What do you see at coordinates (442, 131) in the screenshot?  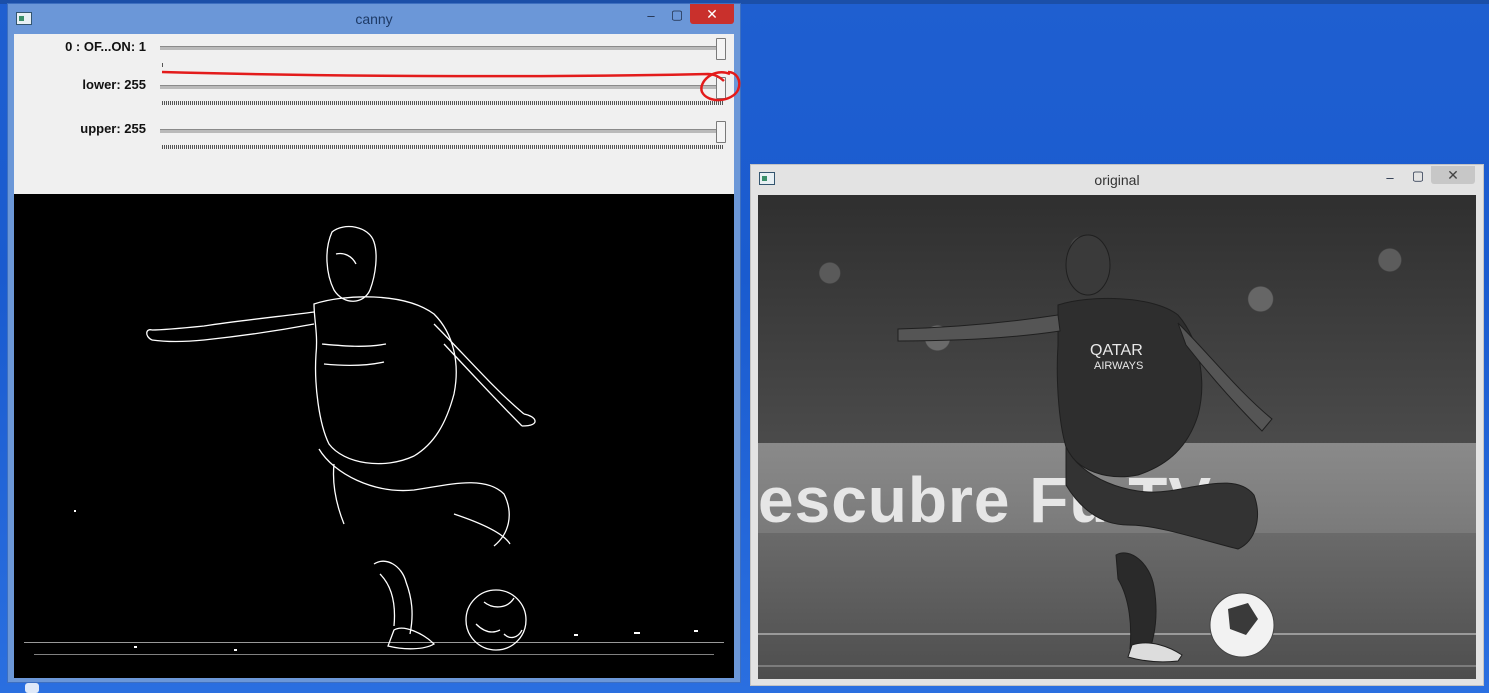 I see `trackbar-upper-track` at bounding box center [442, 131].